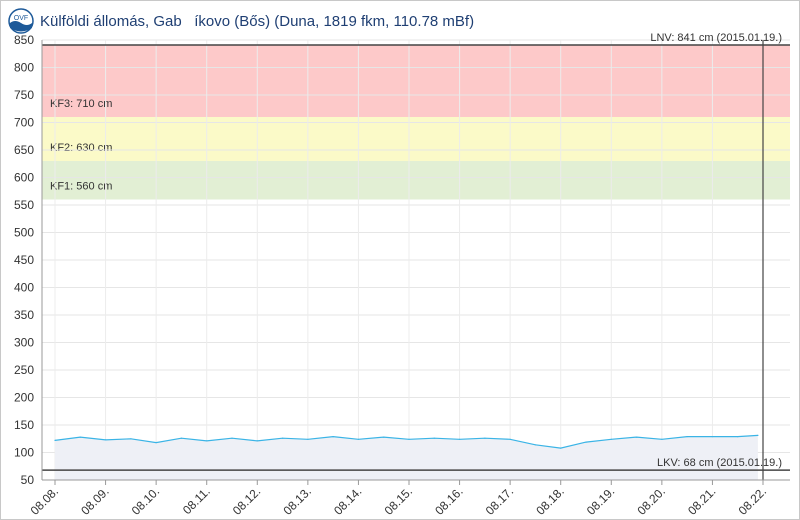 This screenshot has width=800, height=520. What do you see at coordinates (650, 500) in the screenshot?
I see `x-tick-label: 08.20.` at bounding box center [650, 500].